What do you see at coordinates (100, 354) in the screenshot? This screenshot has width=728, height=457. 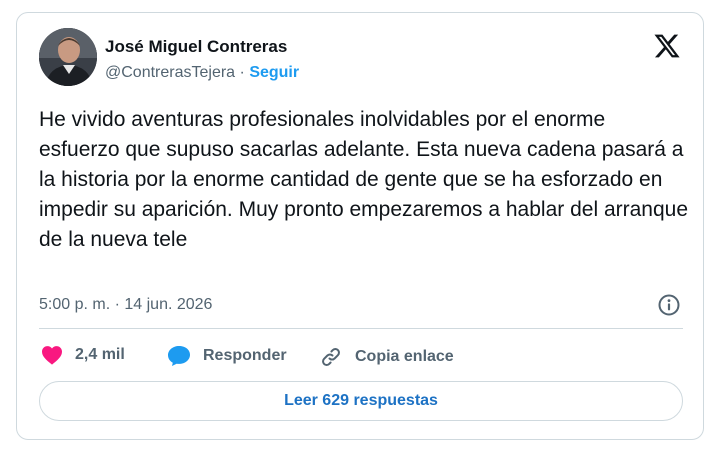 I see `like-count: 2,4 mil` at bounding box center [100, 354].